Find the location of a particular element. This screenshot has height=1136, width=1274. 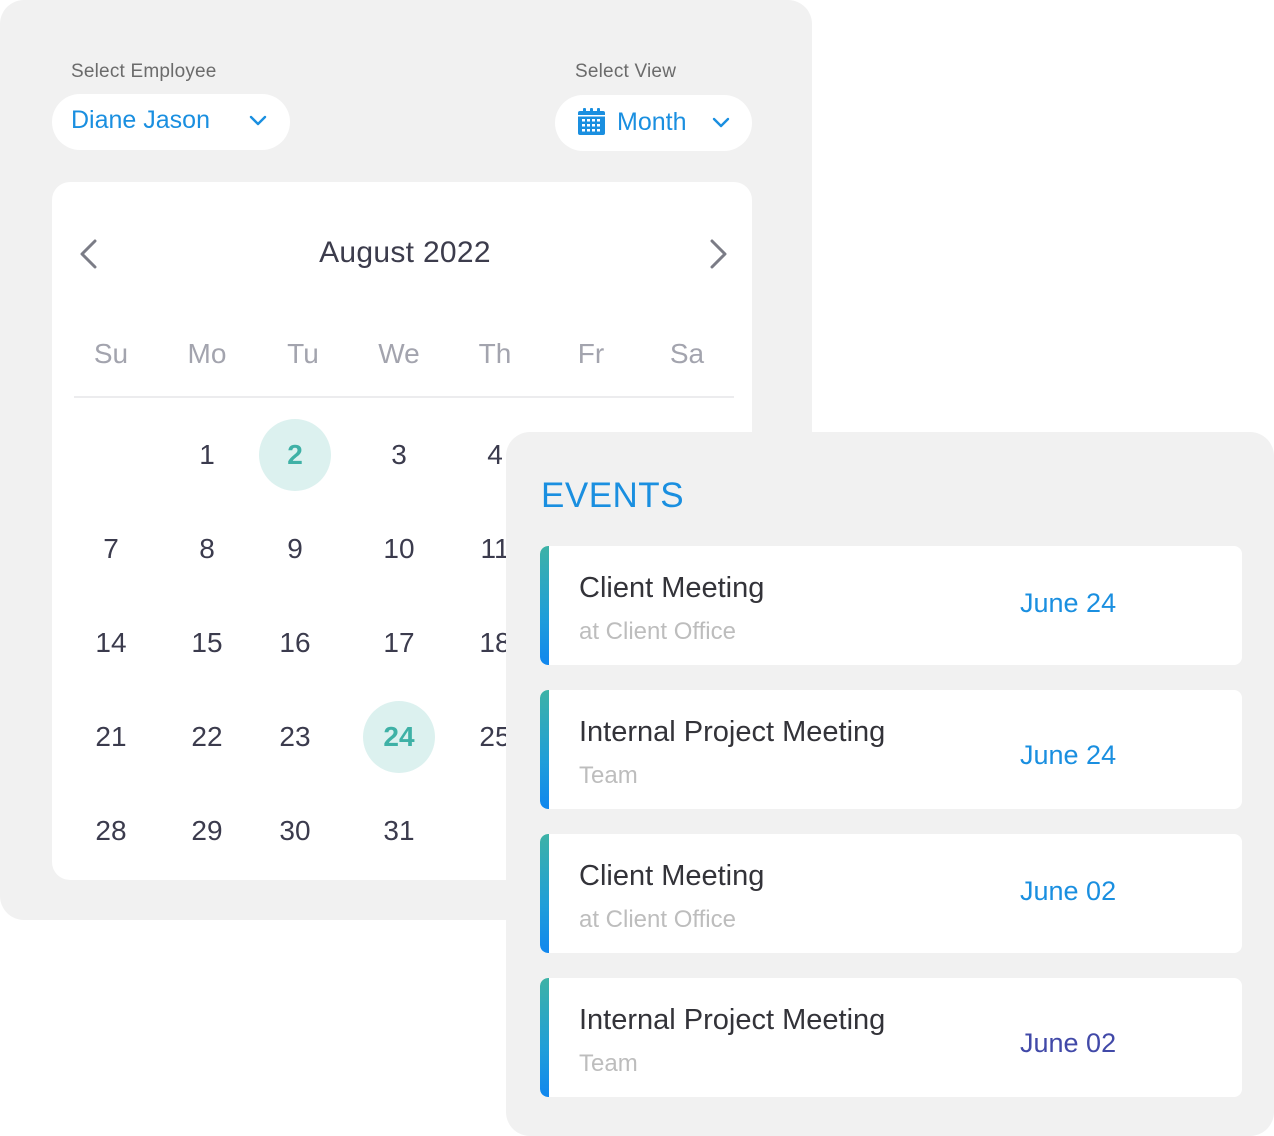

weekday-header: Th is located at coordinates (495, 353).